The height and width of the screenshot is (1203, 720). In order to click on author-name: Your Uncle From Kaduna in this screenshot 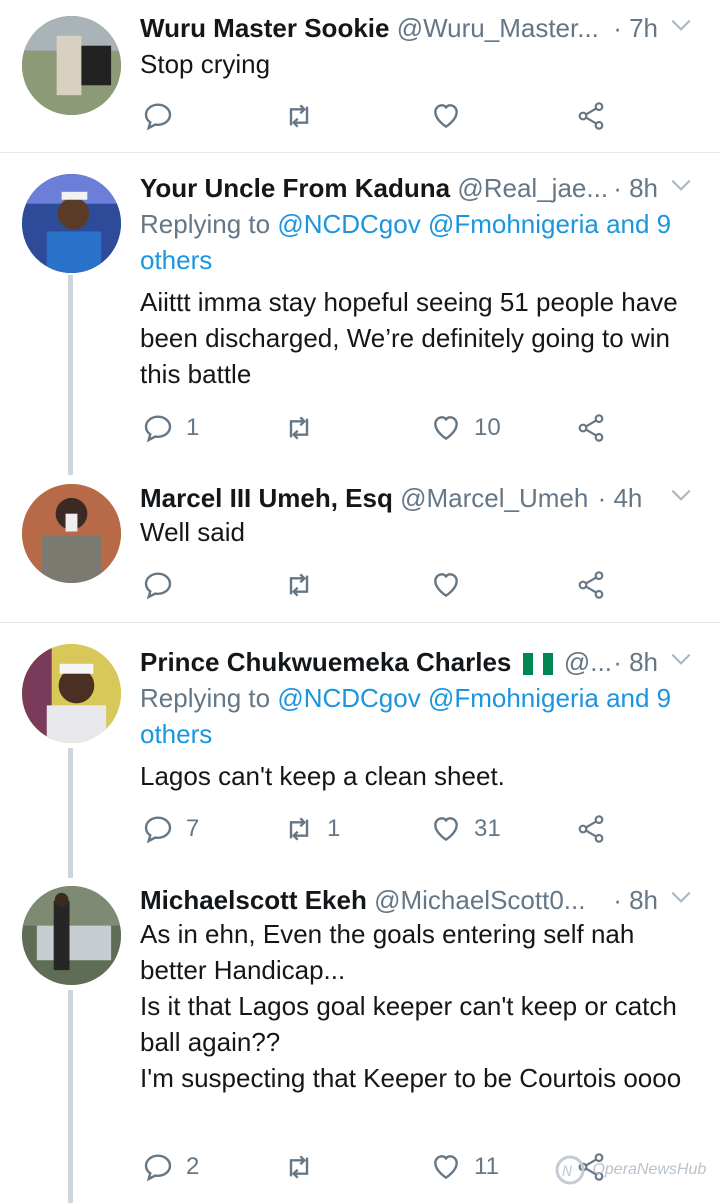, I will do `click(295, 188)`.